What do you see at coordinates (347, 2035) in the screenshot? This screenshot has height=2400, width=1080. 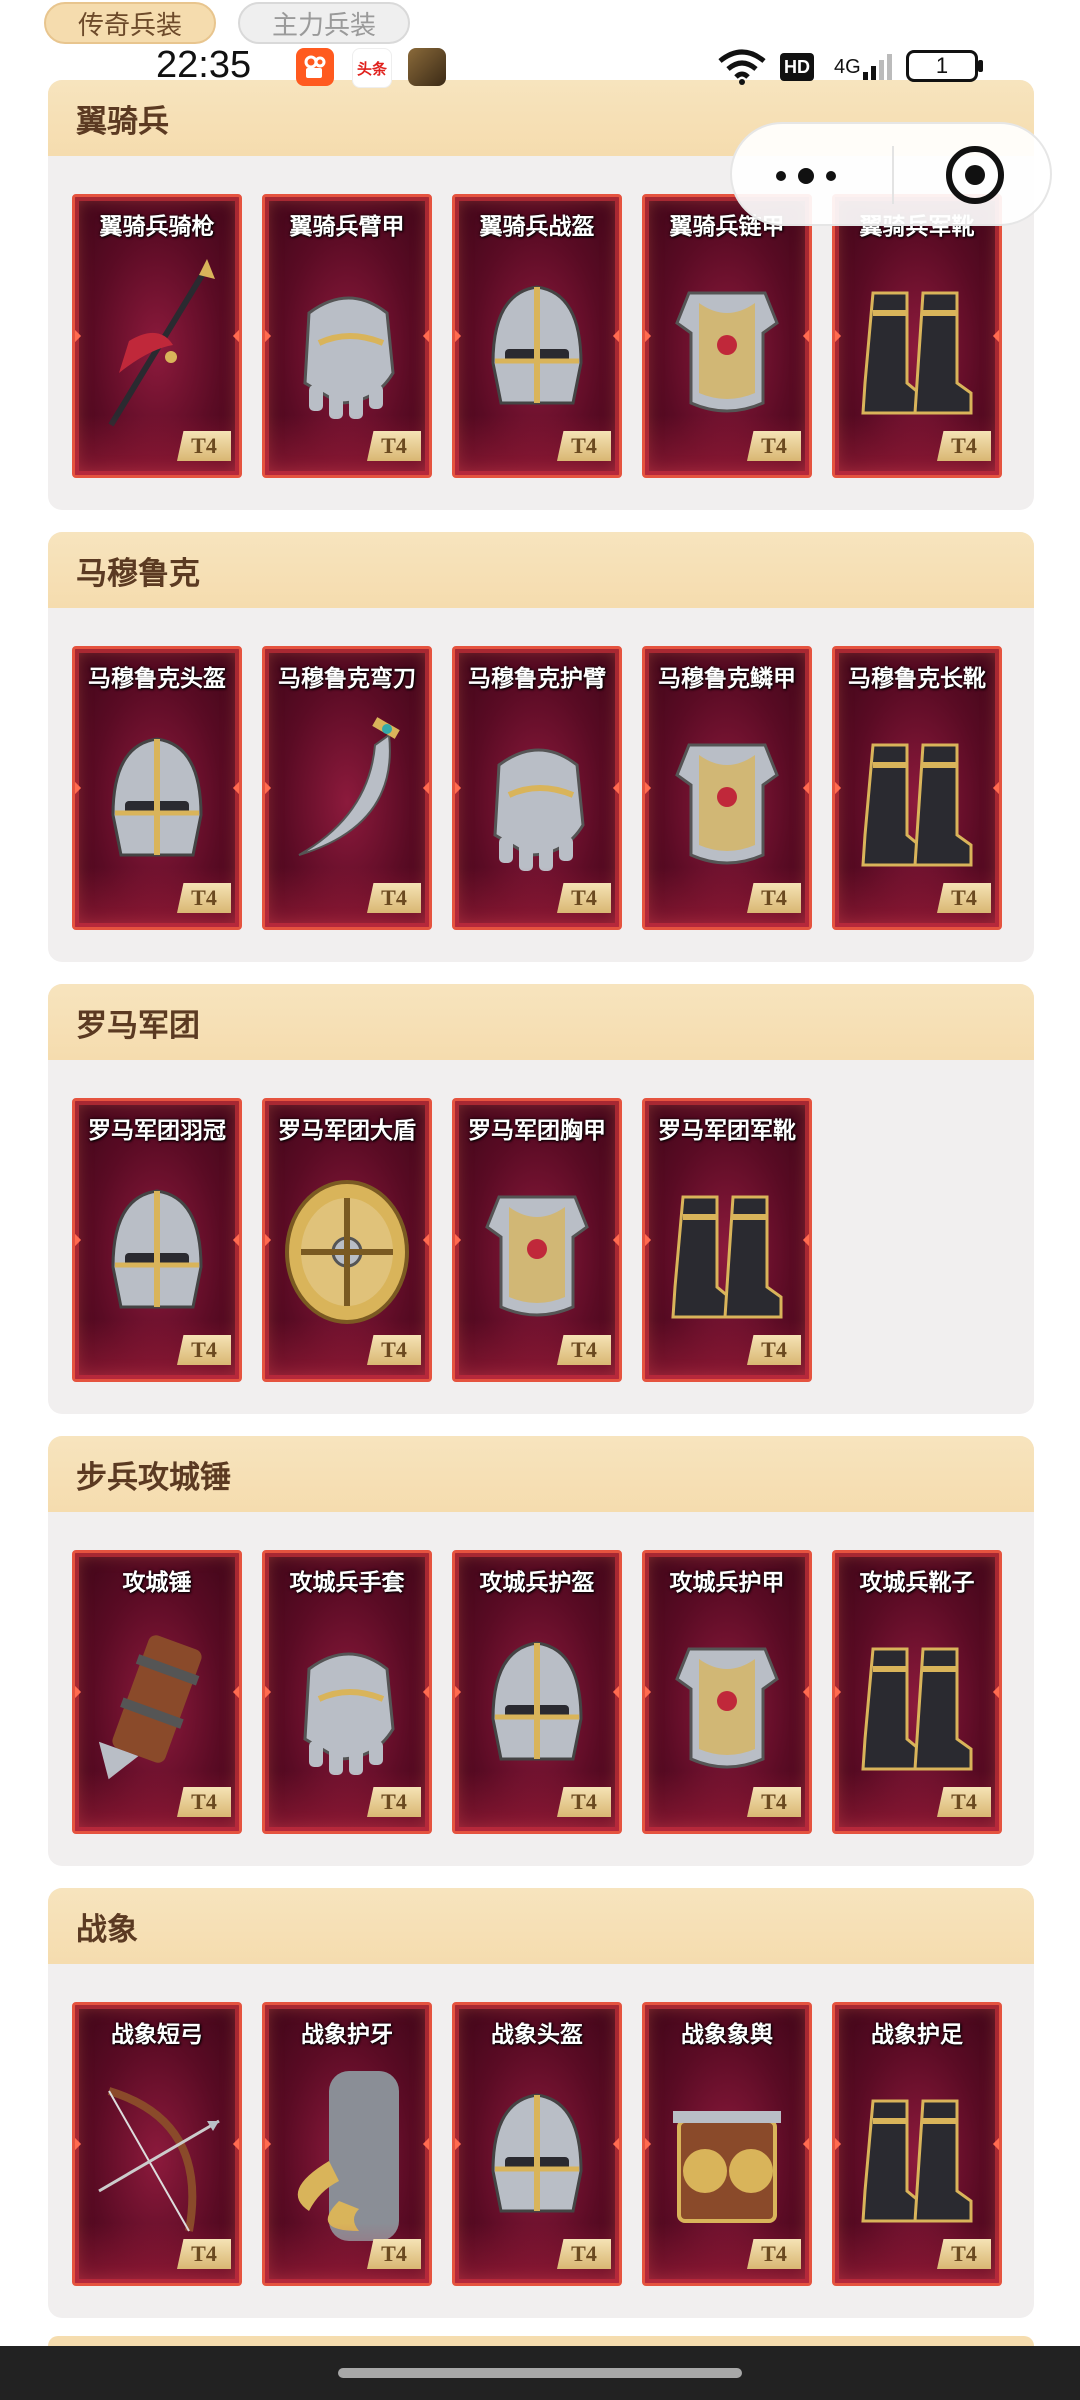 I see `equipment-name: 战象护牙` at bounding box center [347, 2035].